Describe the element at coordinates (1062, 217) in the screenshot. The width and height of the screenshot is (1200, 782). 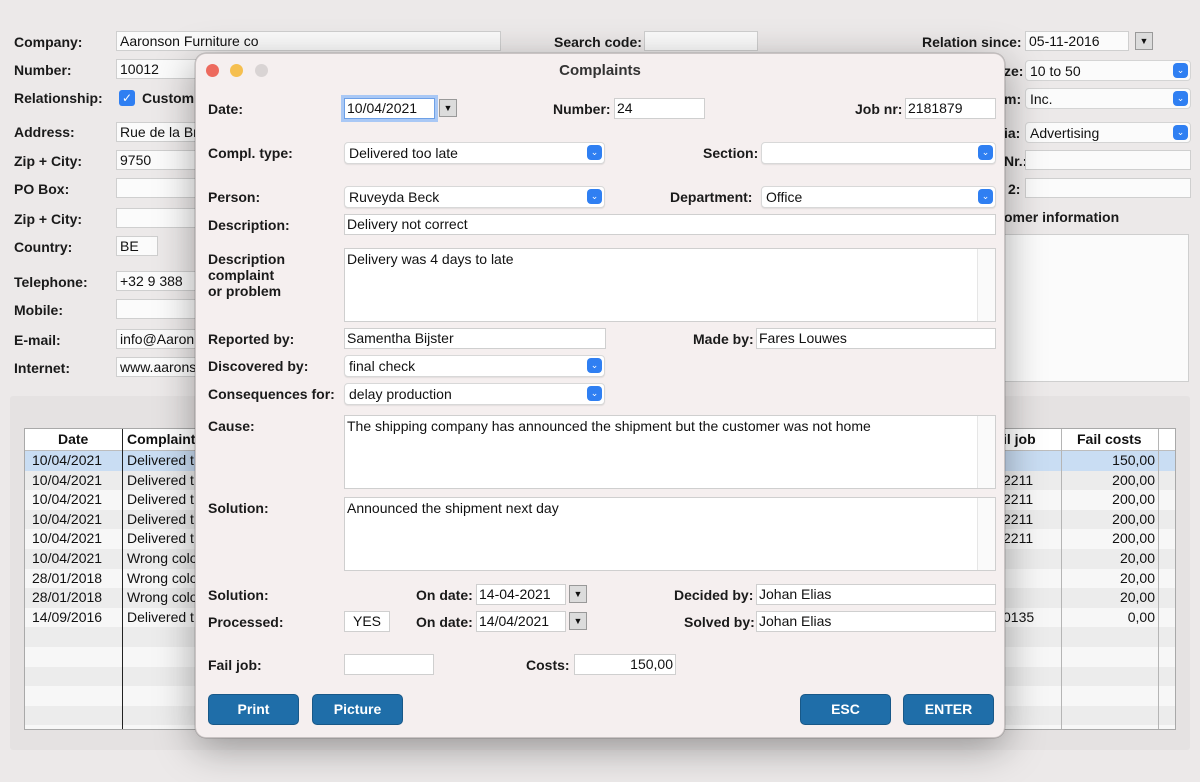
I see `customer-information-label: omer information` at that location.